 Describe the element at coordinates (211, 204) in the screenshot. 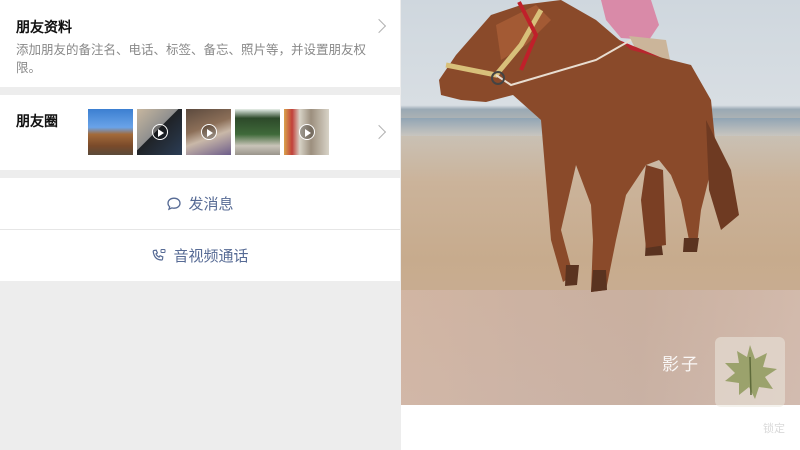

I see `send-message-label: 发消息` at that location.